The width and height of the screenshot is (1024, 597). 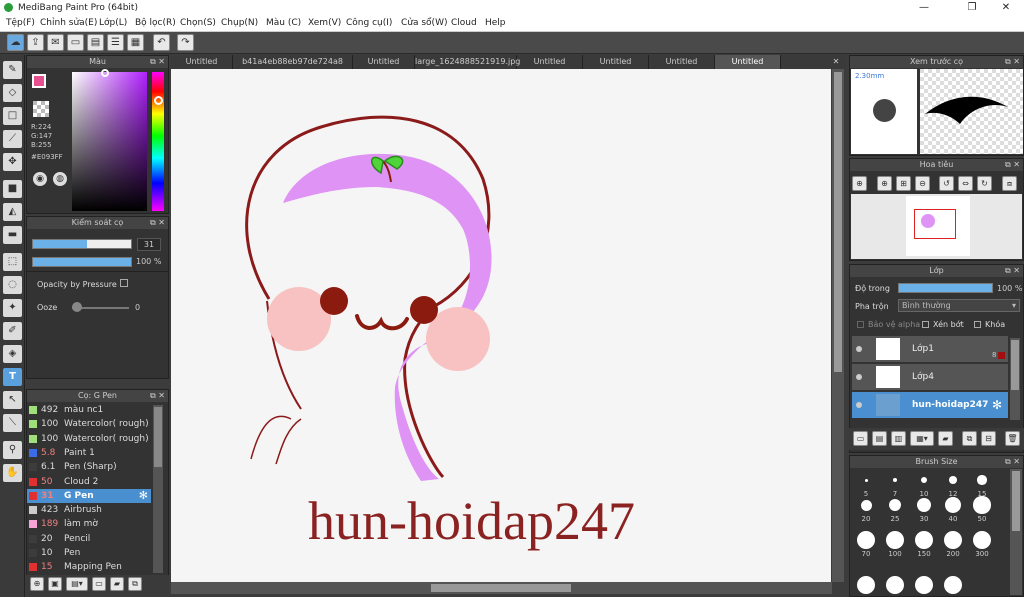 I want to click on menu-select: Chọn(S), so click(x=198, y=23).